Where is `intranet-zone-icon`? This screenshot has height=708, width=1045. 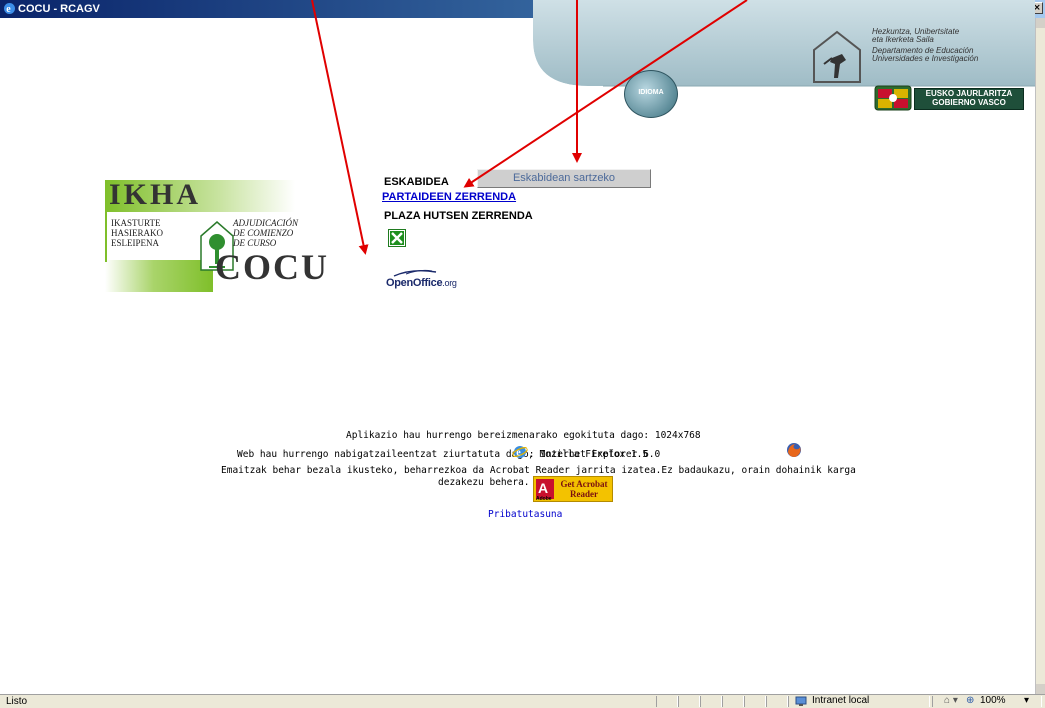 intranet-zone-icon is located at coordinates (801, 701).